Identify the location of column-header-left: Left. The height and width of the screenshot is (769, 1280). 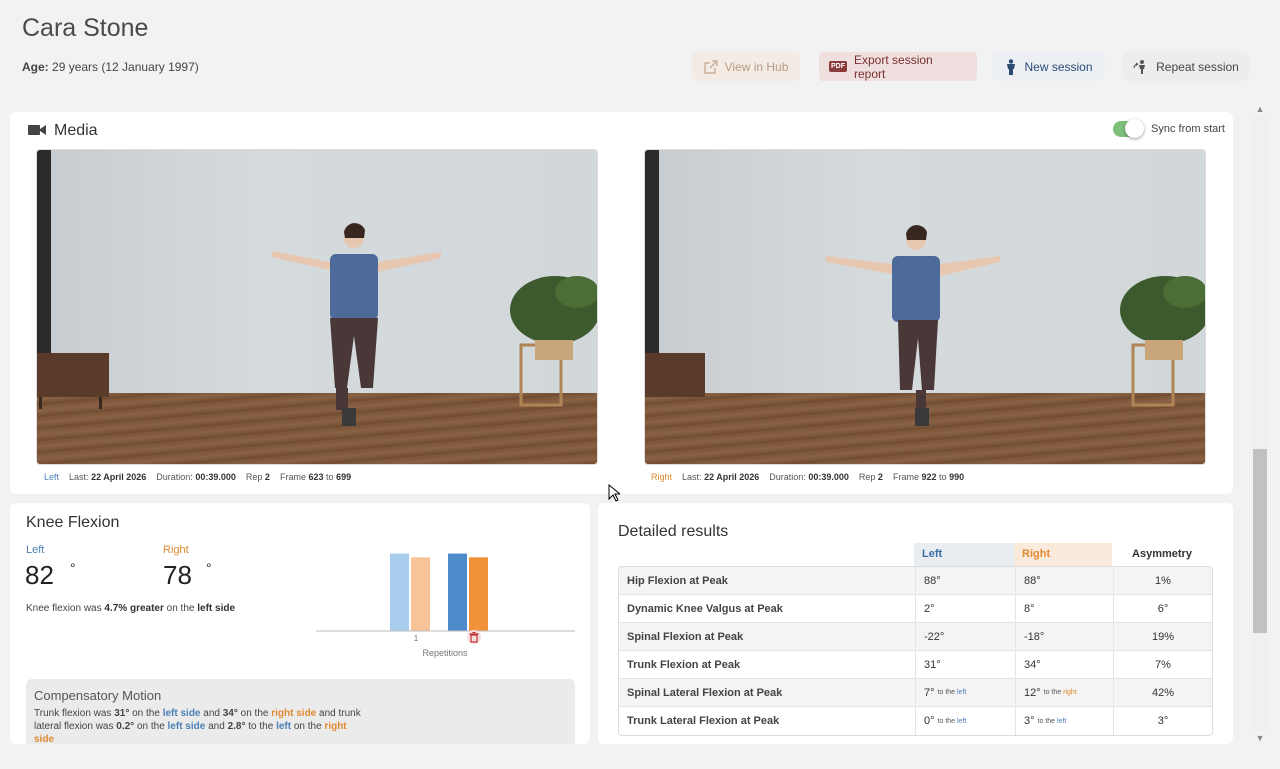
(964, 554).